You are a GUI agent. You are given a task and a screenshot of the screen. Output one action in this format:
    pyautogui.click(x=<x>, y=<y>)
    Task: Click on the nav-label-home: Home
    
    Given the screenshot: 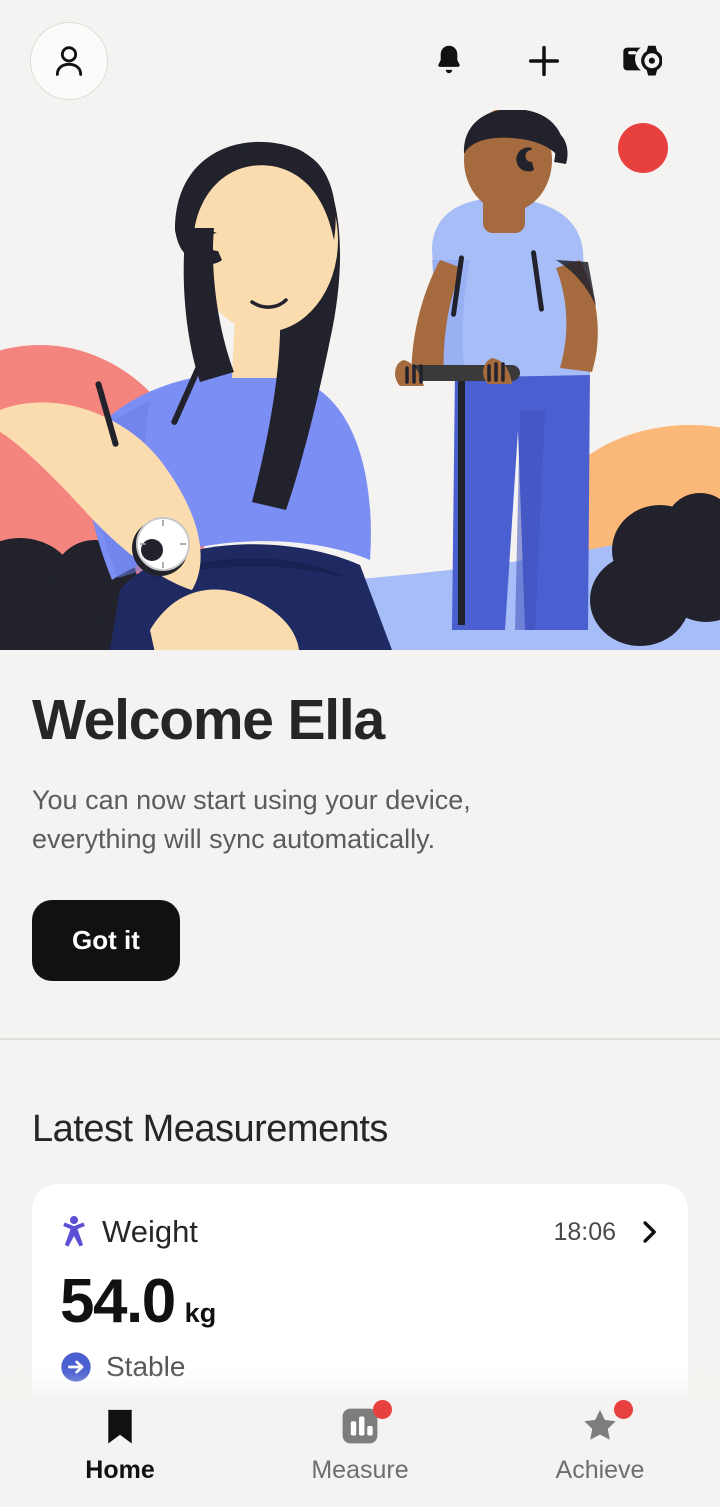 What is the action you would take?
    pyautogui.click(x=120, y=1470)
    